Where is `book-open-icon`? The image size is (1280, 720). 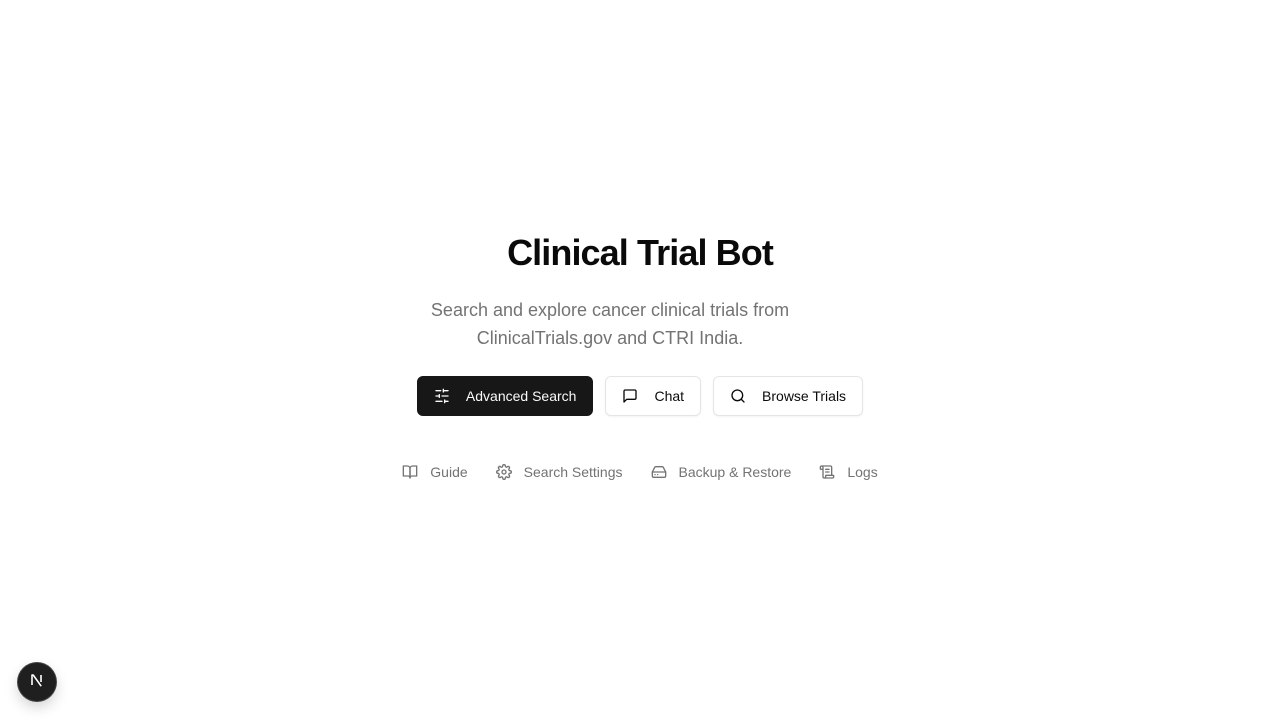 book-open-icon is located at coordinates (410, 472).